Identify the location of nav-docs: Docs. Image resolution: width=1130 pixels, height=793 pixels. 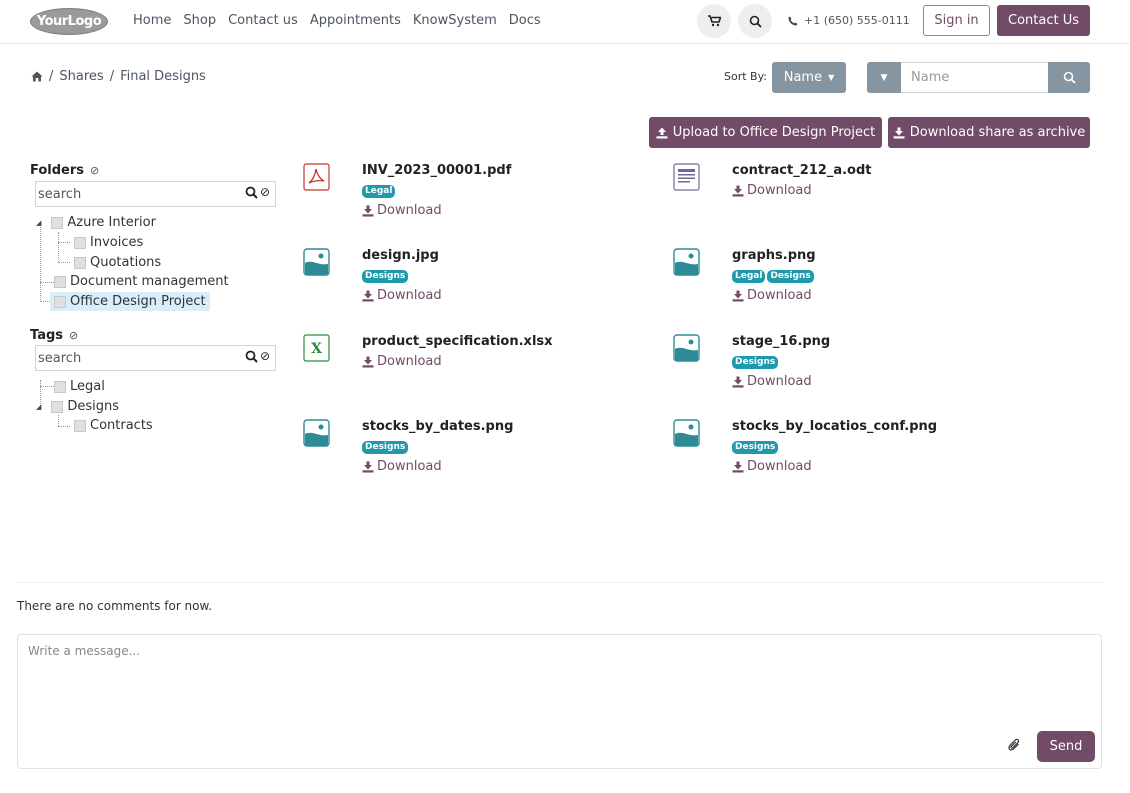
(525, 20).